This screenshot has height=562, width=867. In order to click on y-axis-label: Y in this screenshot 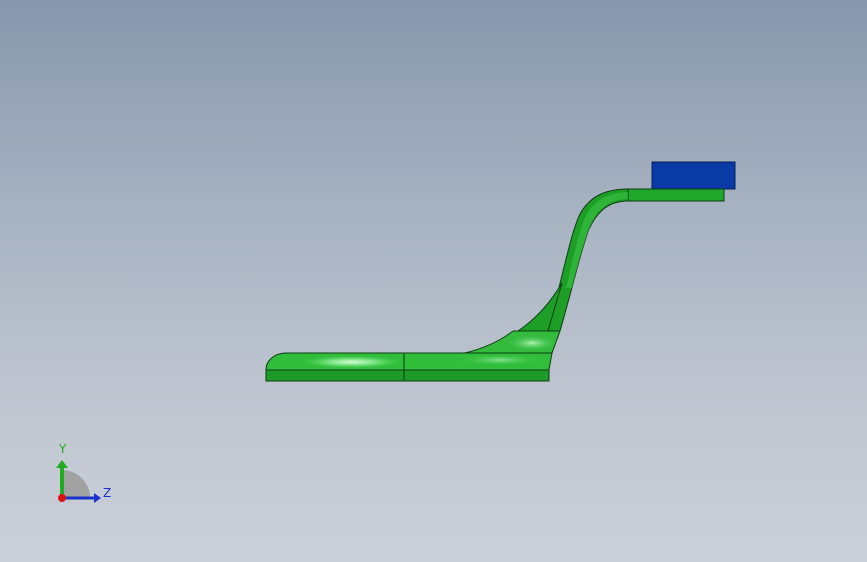, I will do `click(63, 449)`.